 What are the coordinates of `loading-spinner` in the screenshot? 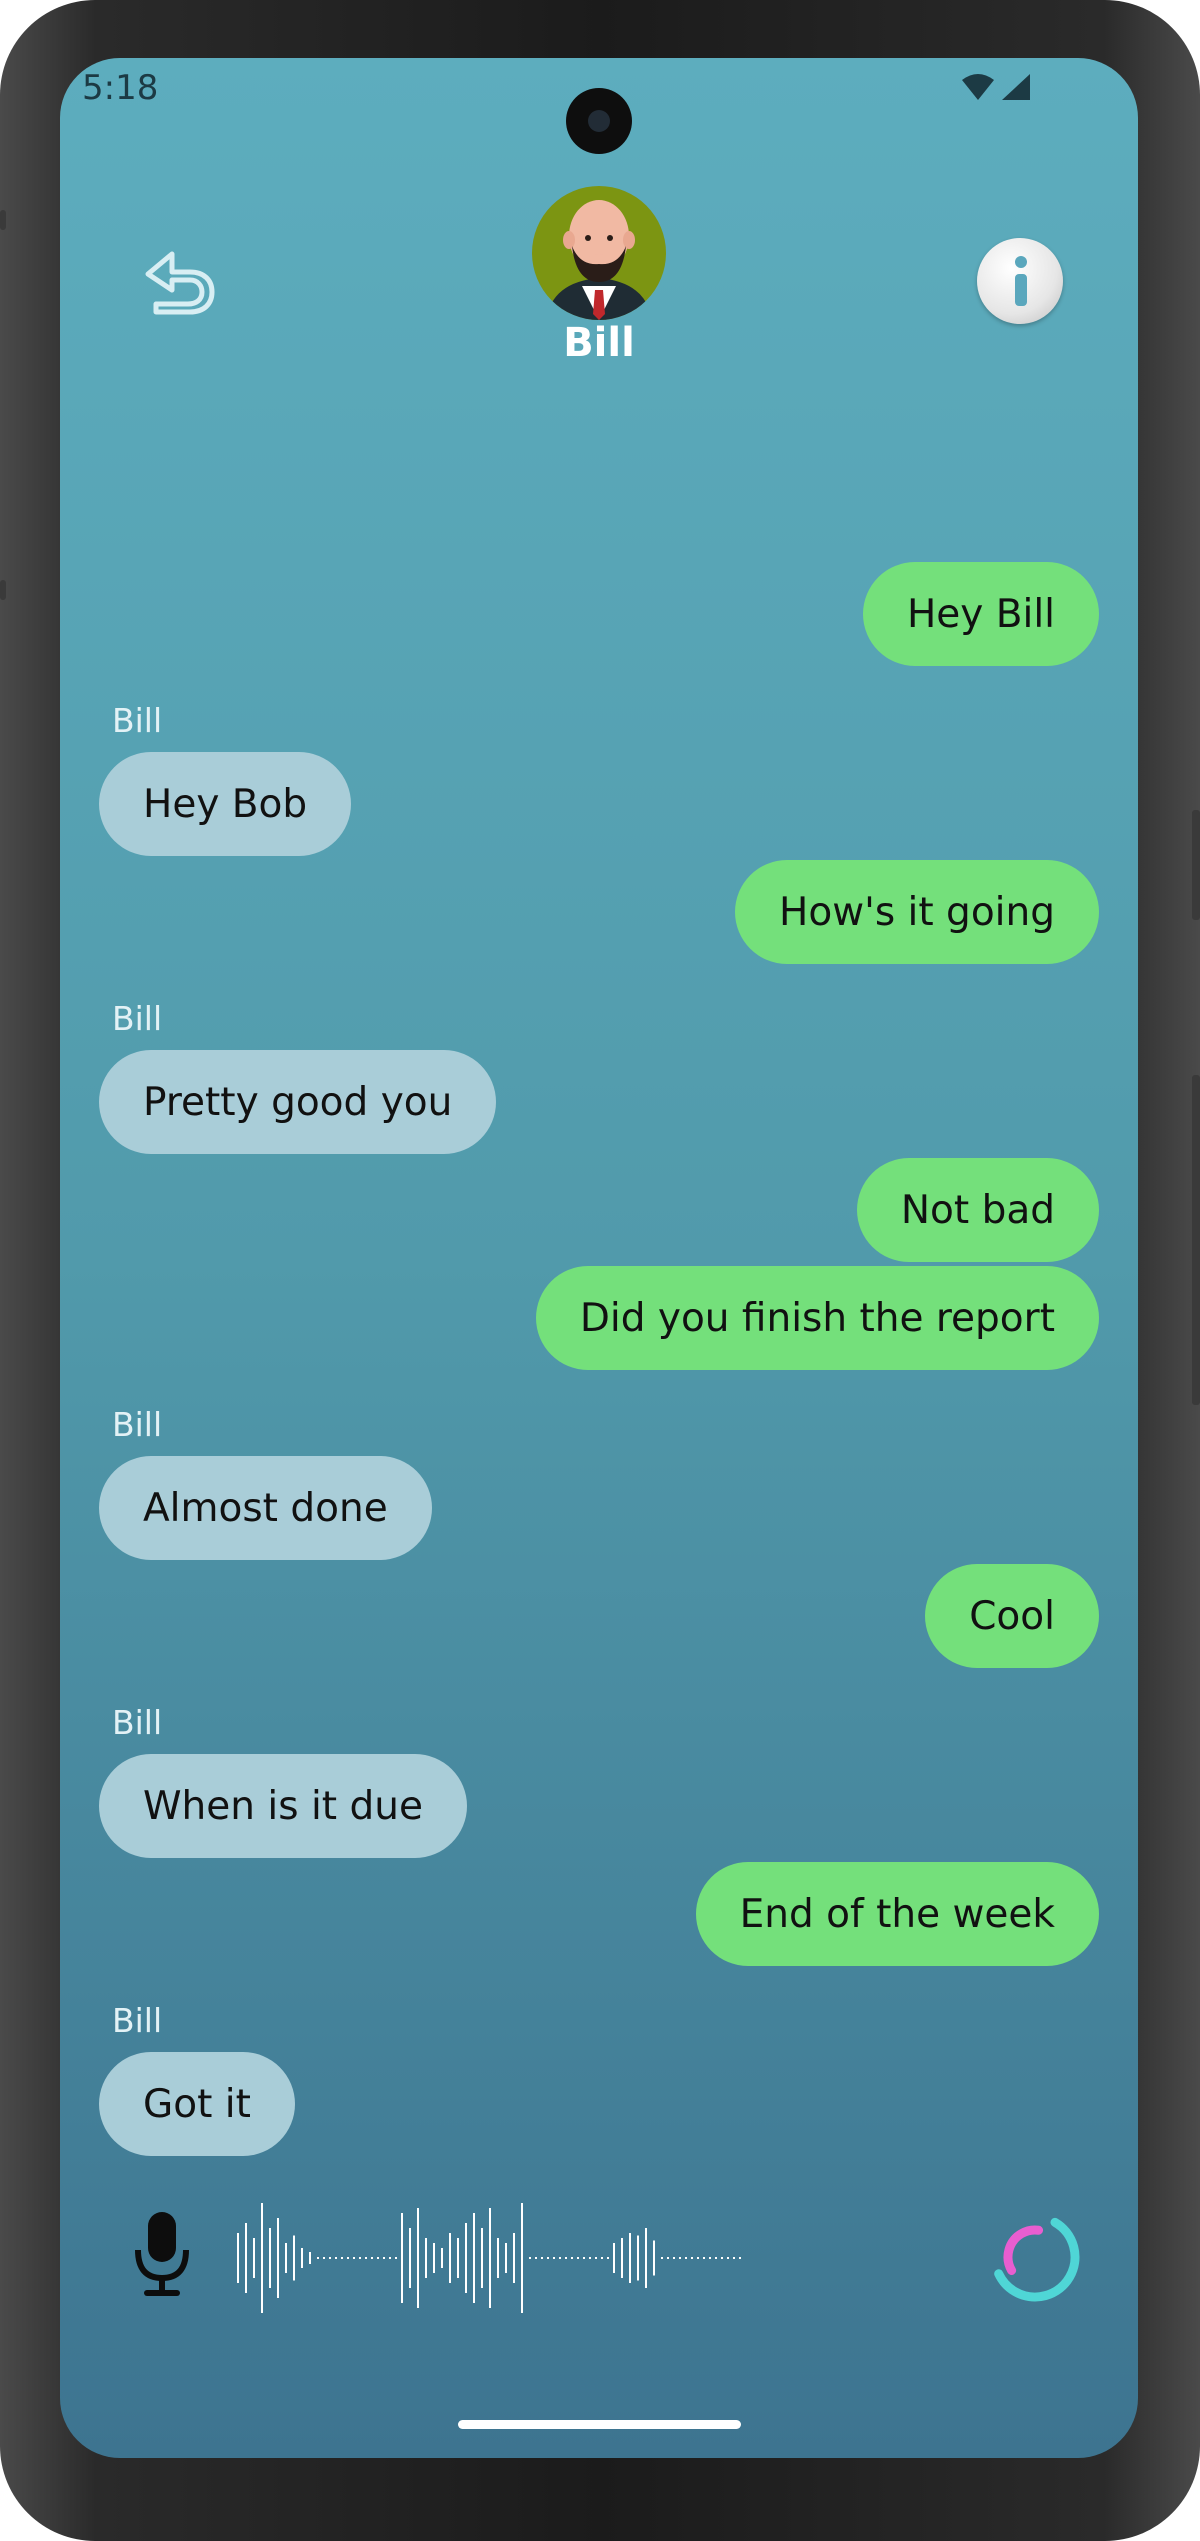 It's located at (1035, 2257).